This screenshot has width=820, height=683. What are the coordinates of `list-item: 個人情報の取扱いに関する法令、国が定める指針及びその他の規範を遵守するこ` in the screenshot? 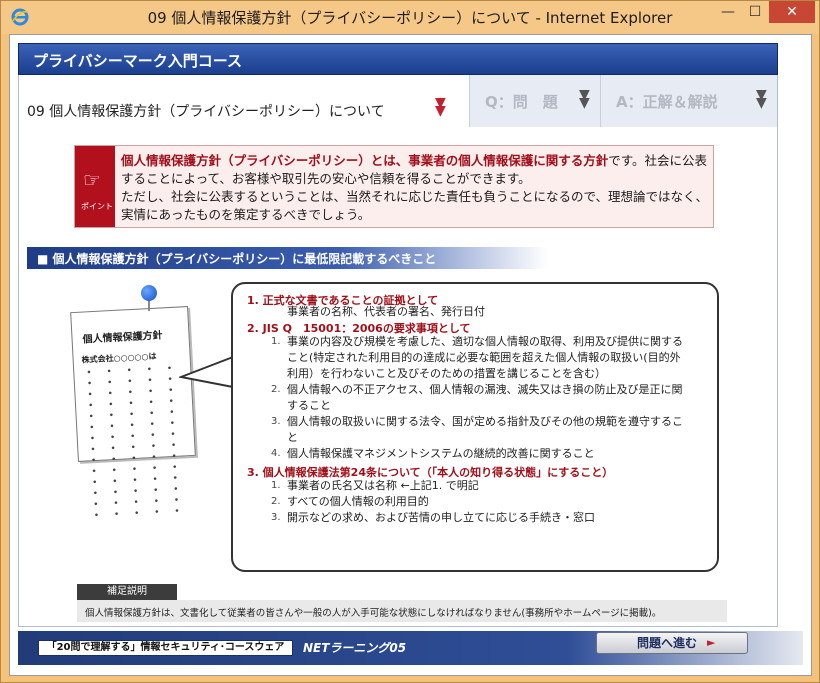 It's located at (485, 421).